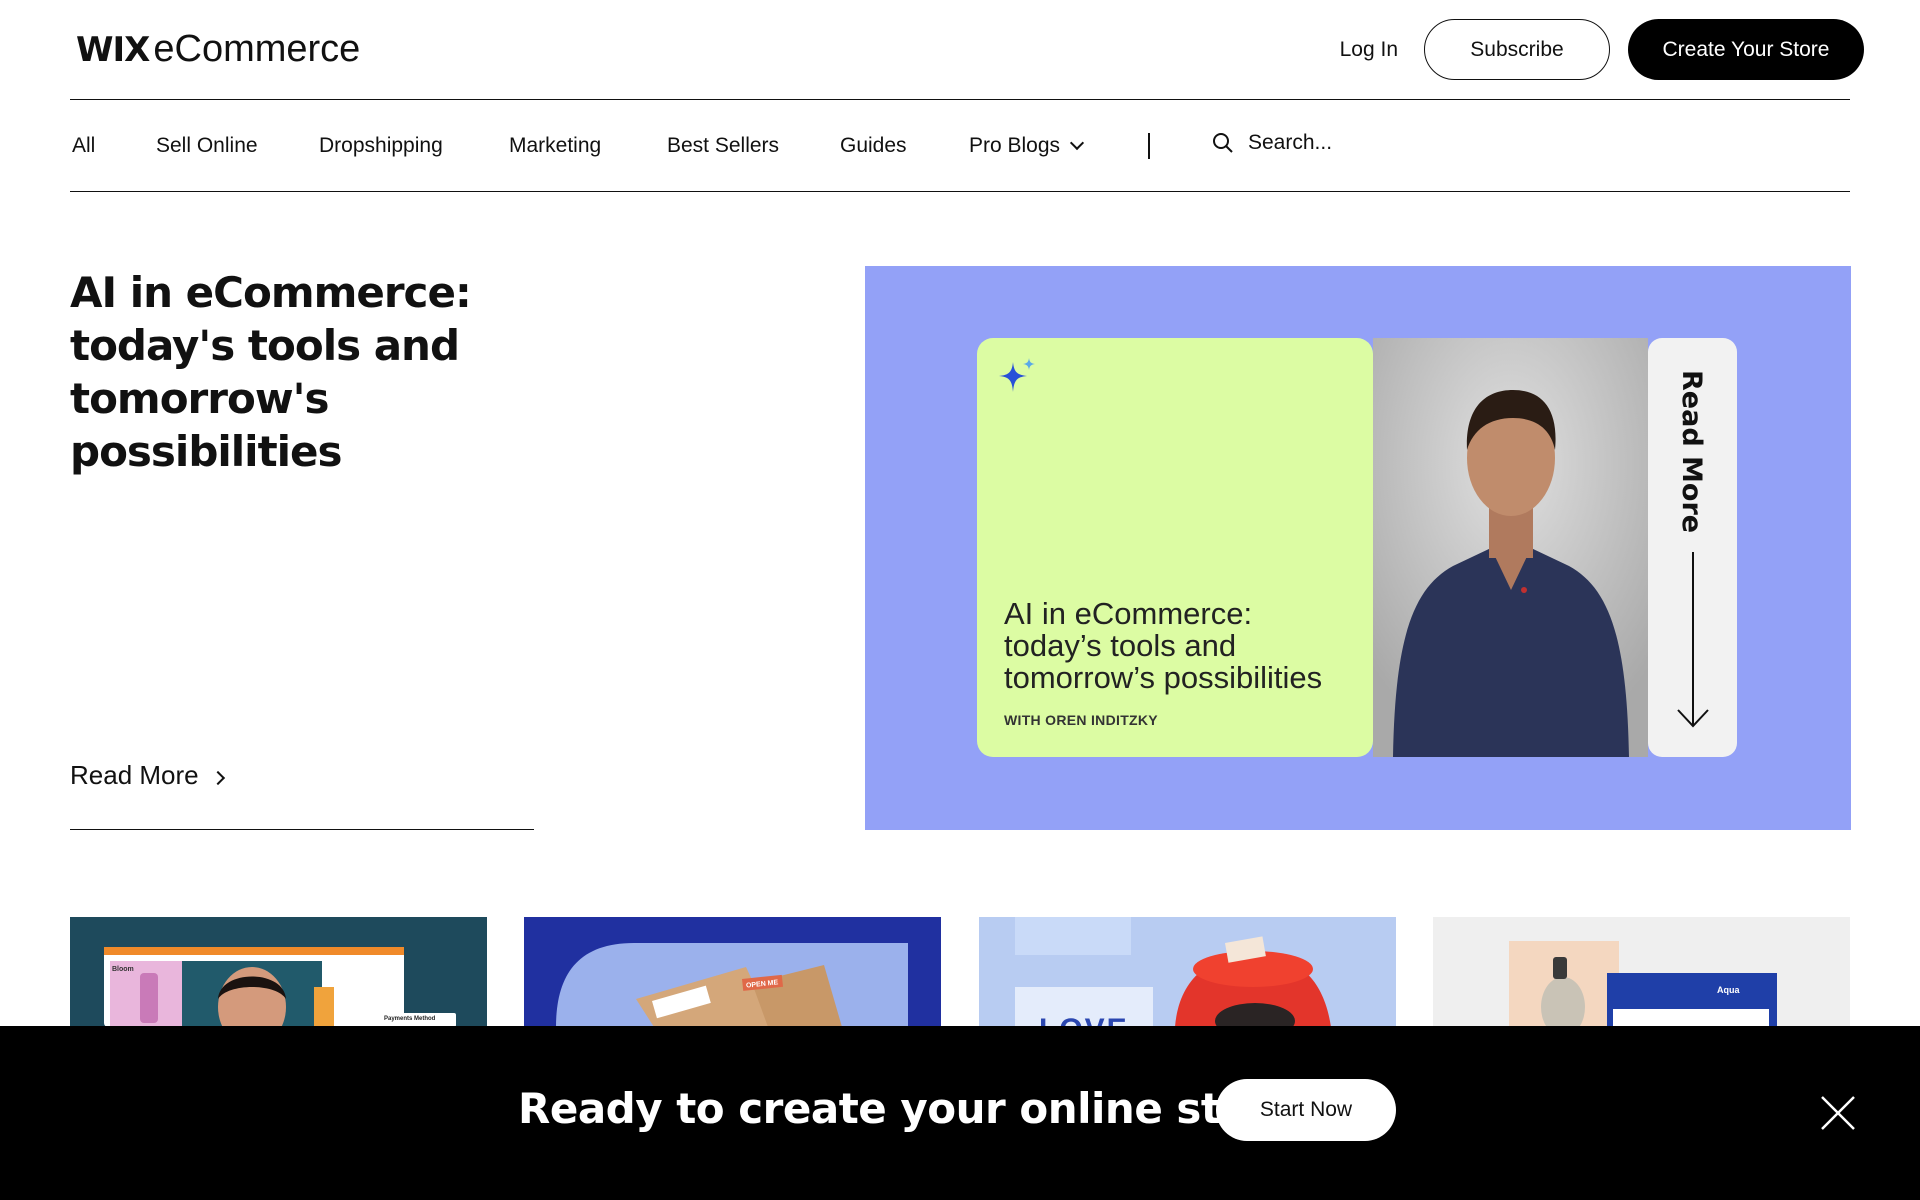 The width and height of the screenshot is (1920, 1200). I want to click on cta-banner-text: Ready to create your online store?, so click(919, 1108).